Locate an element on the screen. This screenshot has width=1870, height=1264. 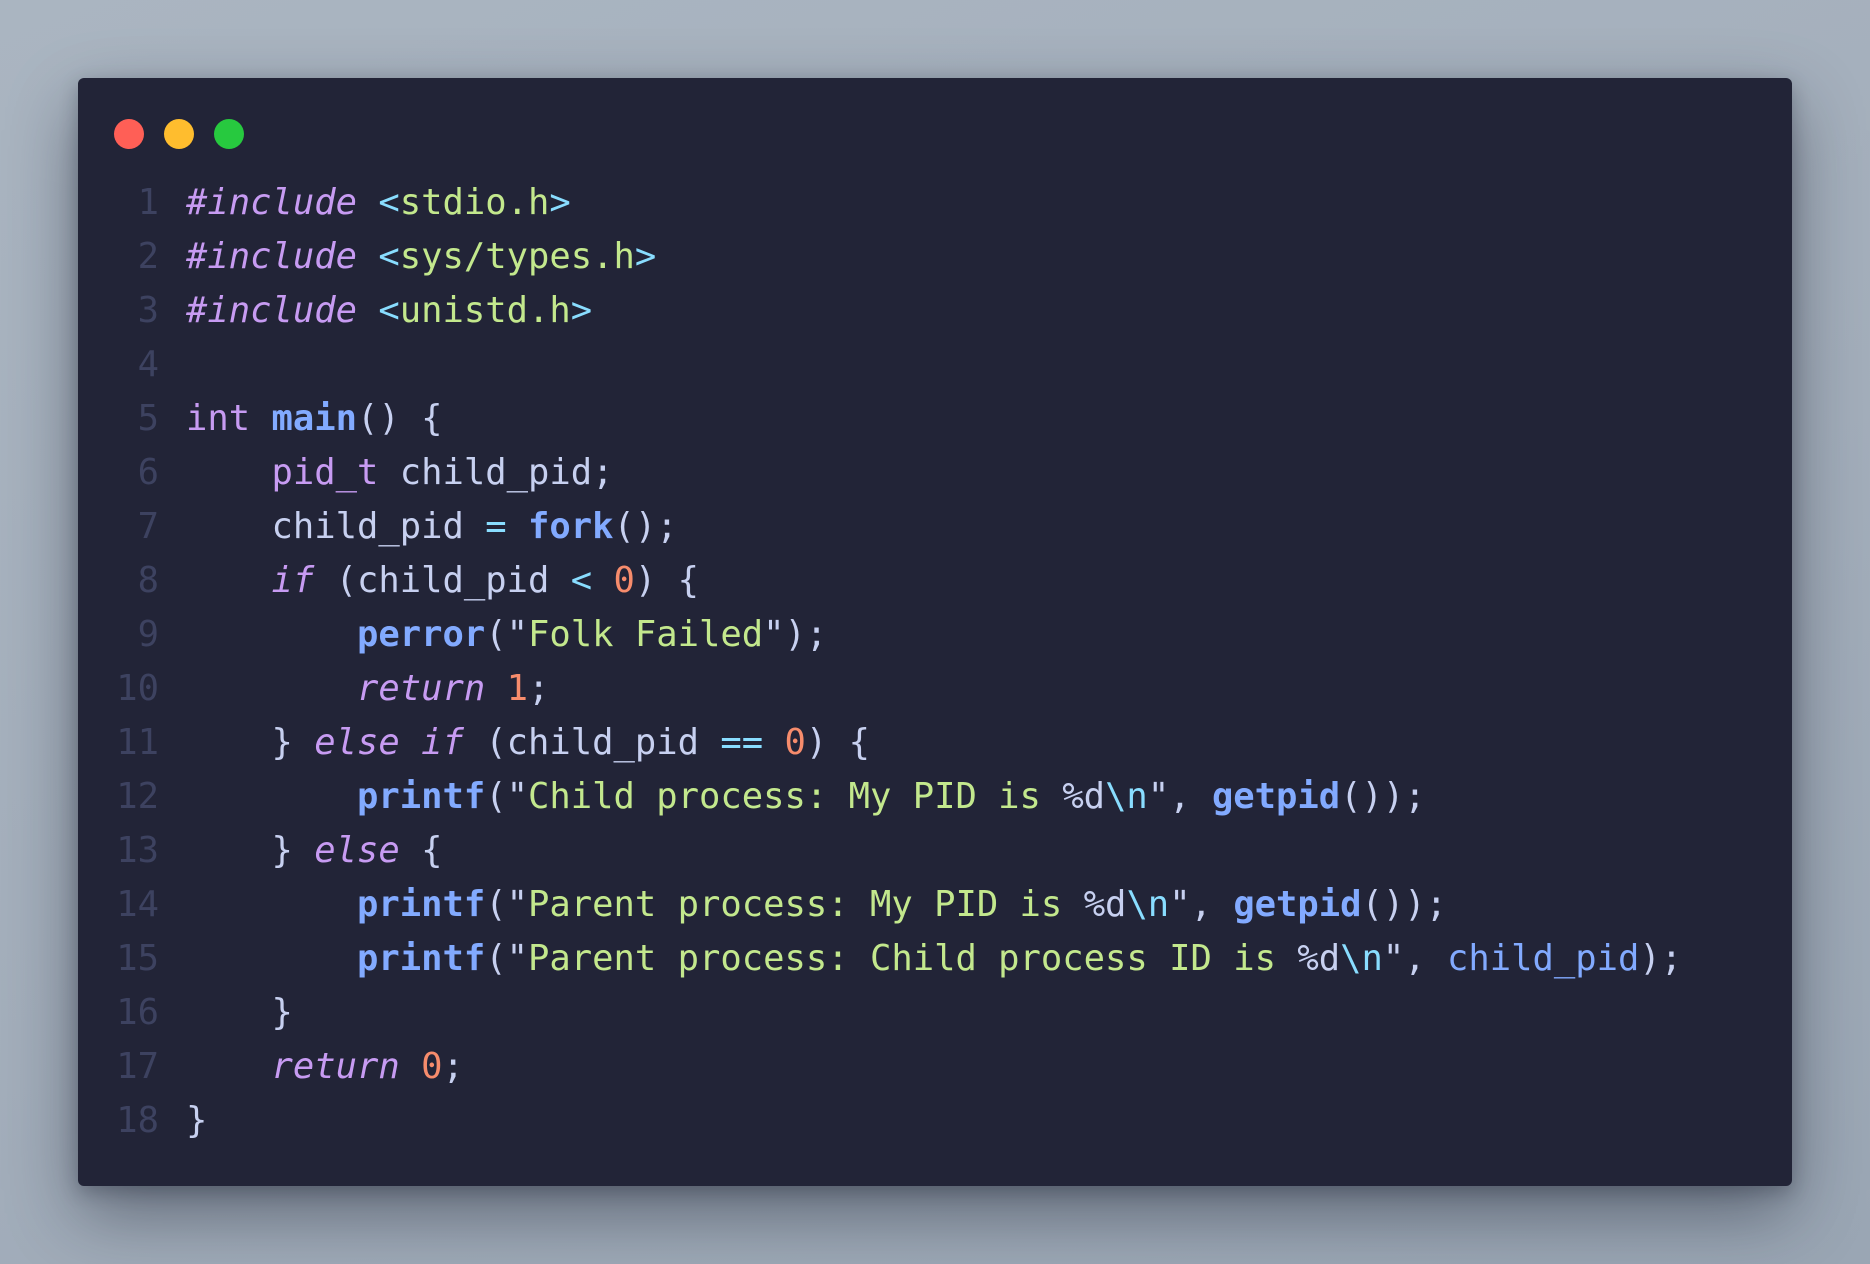
line-code: return 1; is located at coordinates (367, 689).